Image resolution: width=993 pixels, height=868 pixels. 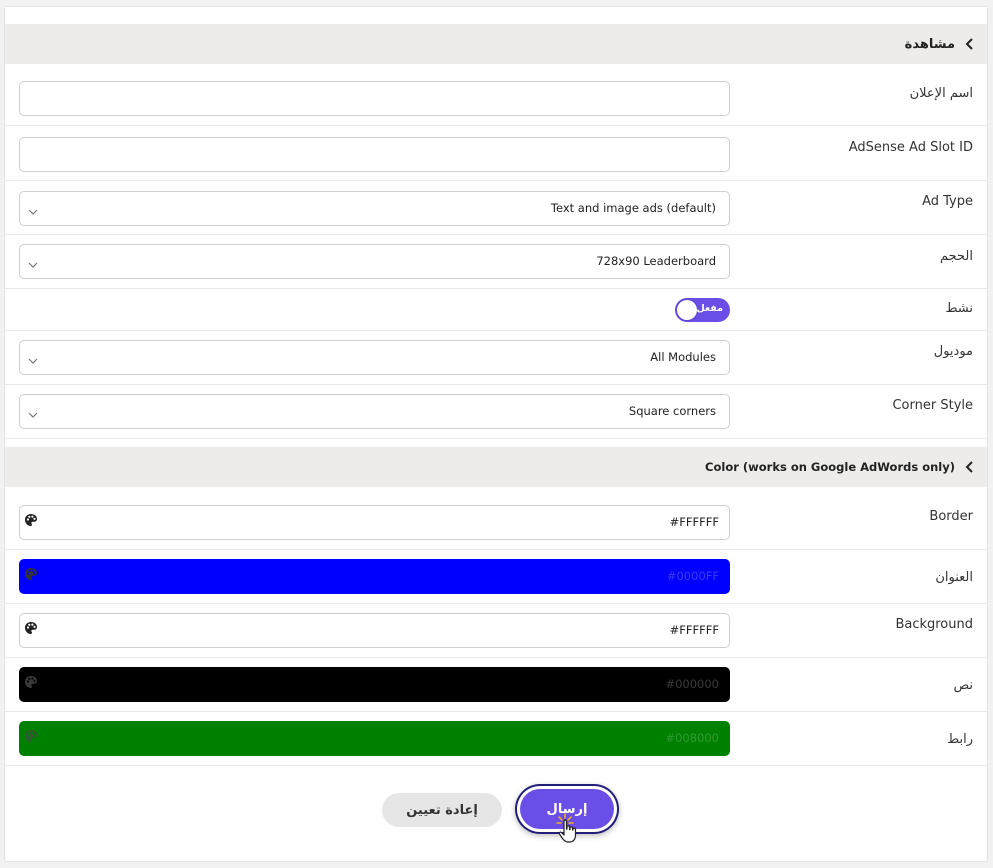 I want to click on select-value: All Modules, so click(x=683, y=357).